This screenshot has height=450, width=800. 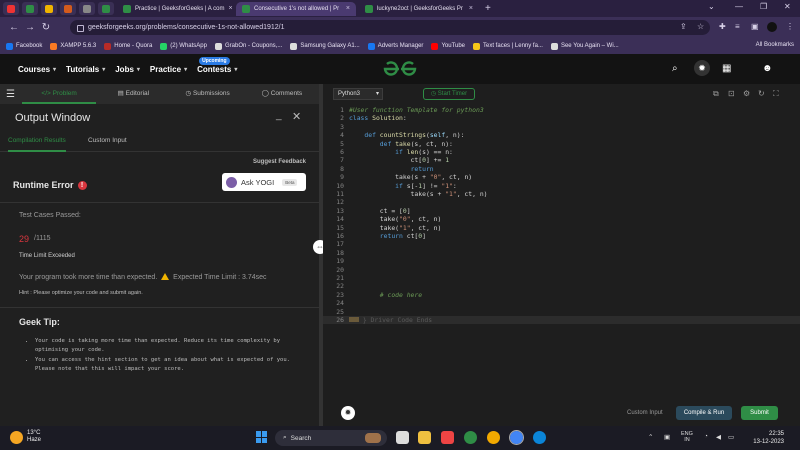 I want to click on nav-contests: Upcoming Contests ▾, so click(x=217, y=65).